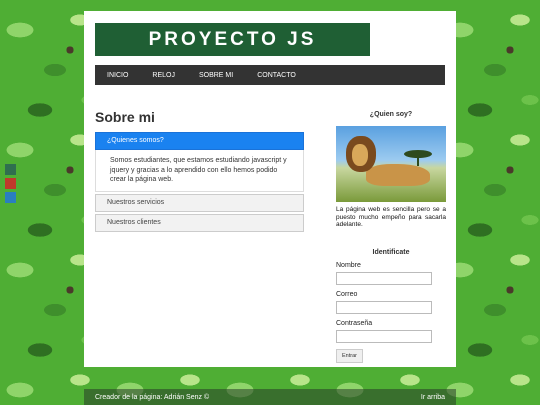 Image resolution: width=540 pixels, height=405 pixels. What do you see at coordinates (433, 397) in the screenshot?
I see `back-to-top-link: Ir arriba` at bounding box center [433, 397].